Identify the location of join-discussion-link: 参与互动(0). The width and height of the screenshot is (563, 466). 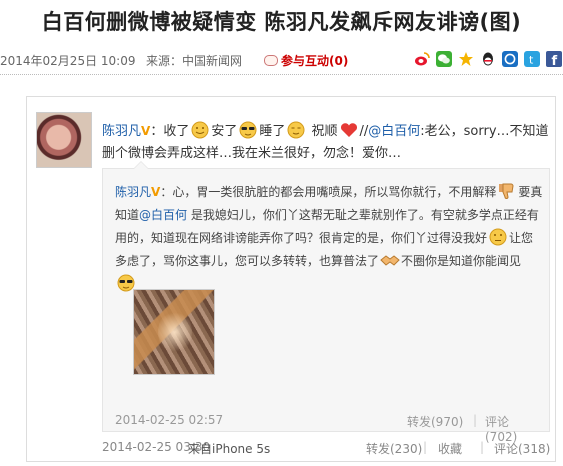
(306, 60).